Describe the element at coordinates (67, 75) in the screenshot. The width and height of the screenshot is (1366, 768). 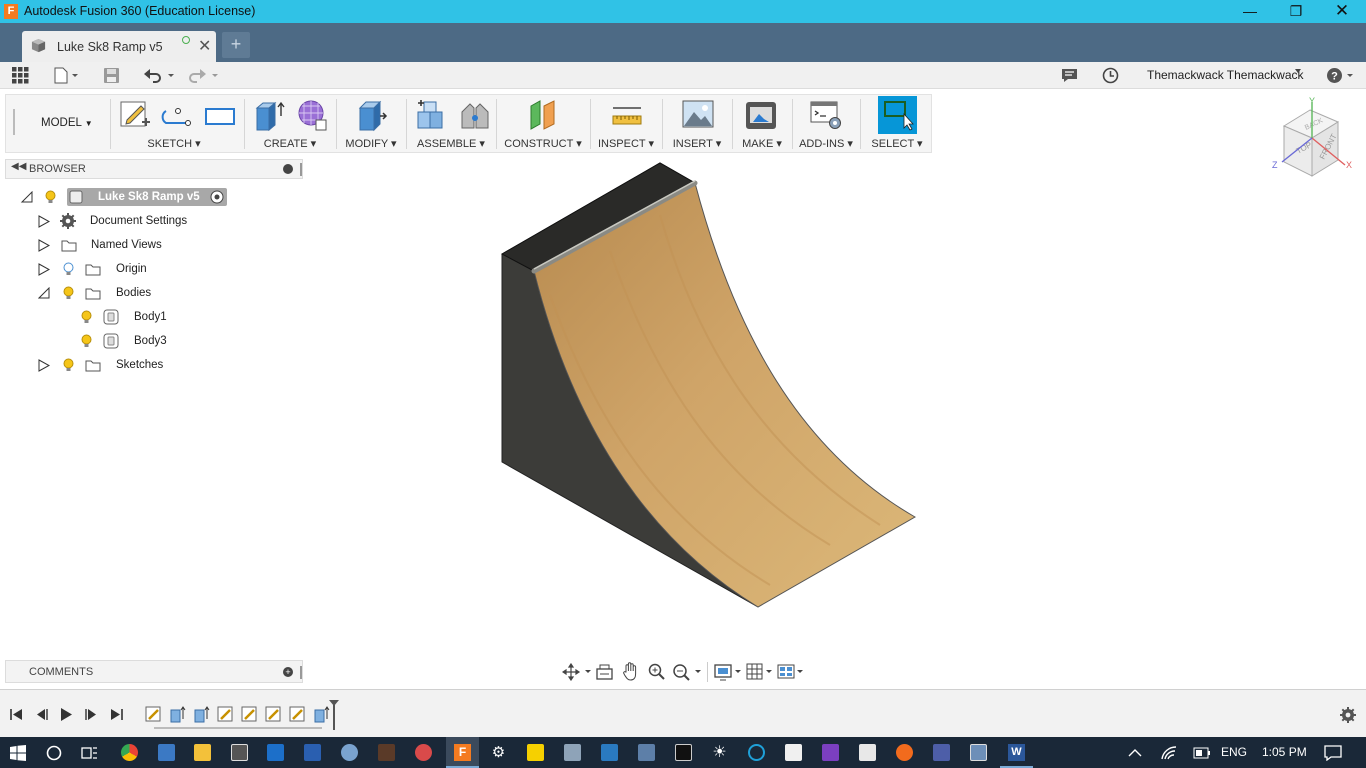
I see `file-menu-icon` at that location.